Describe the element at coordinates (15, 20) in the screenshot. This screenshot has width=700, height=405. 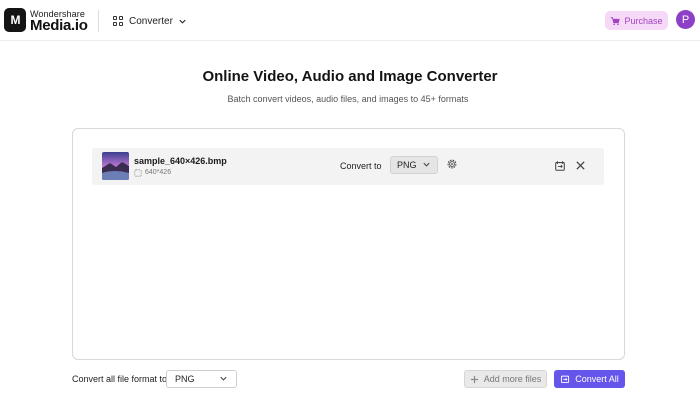
I see `media-io-logo-icon: M` at that location.